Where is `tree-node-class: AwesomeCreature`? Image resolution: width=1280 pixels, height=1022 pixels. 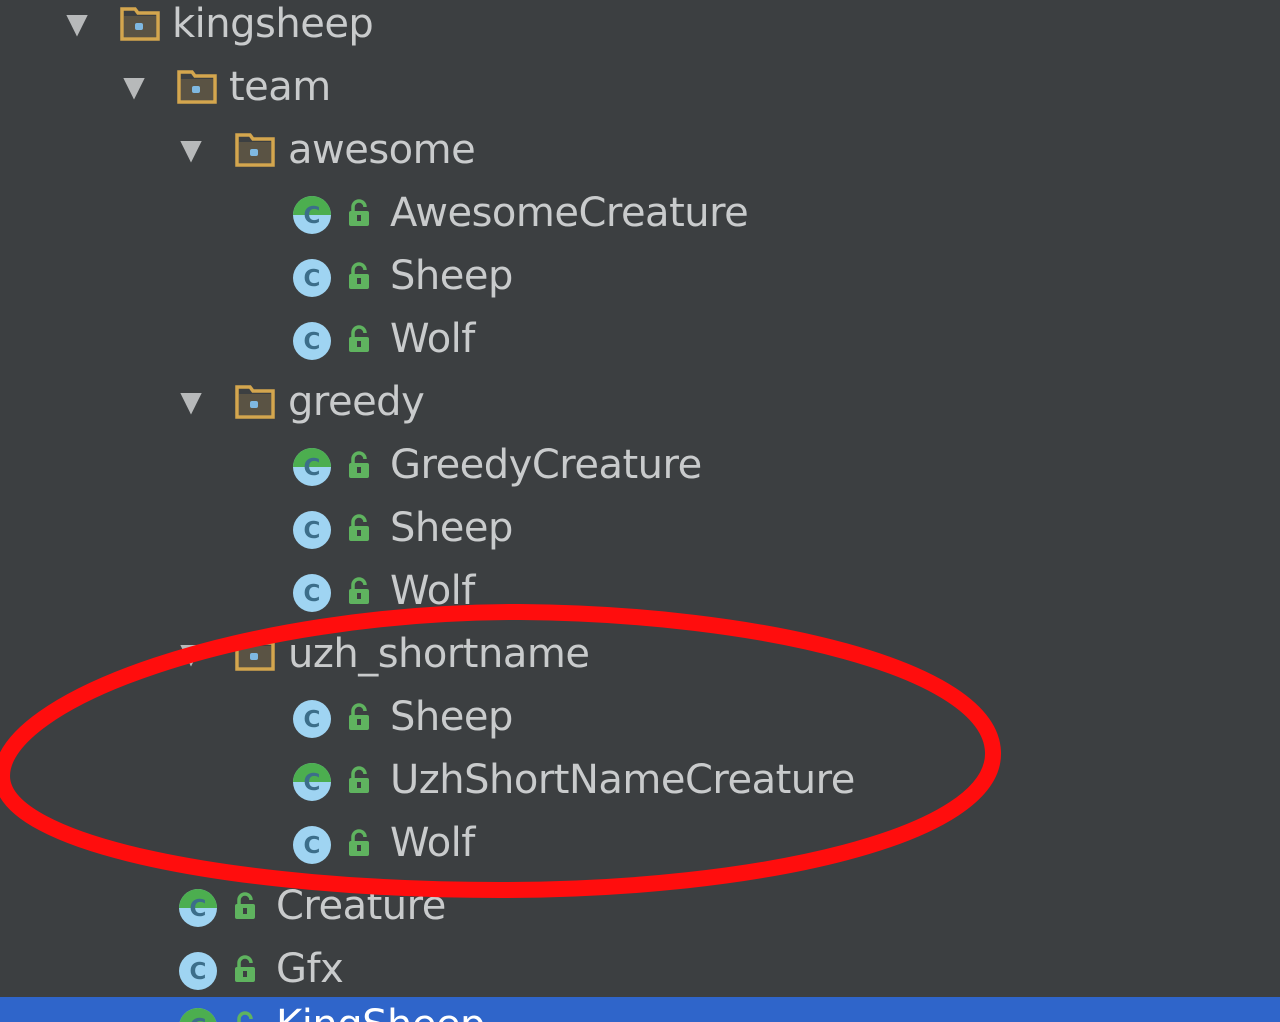
tree-node-class: AwesomeCreature is located at coordinates (640, 222).